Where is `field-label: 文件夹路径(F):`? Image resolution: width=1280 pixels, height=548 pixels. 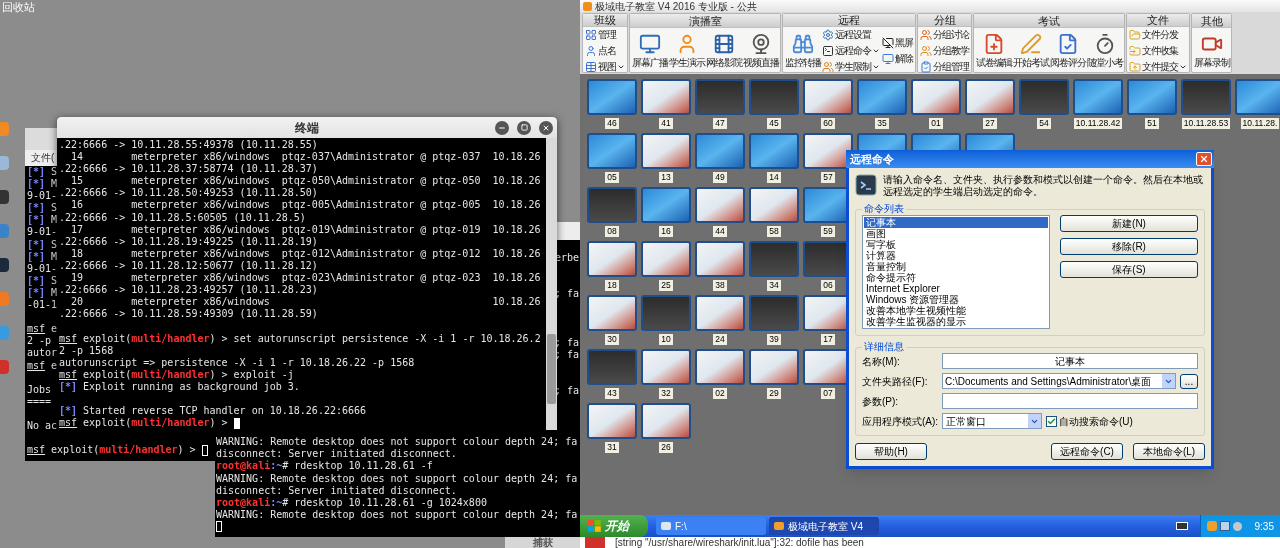
field-label: 文件夹路径(F): is located at coordinates (895, 381).